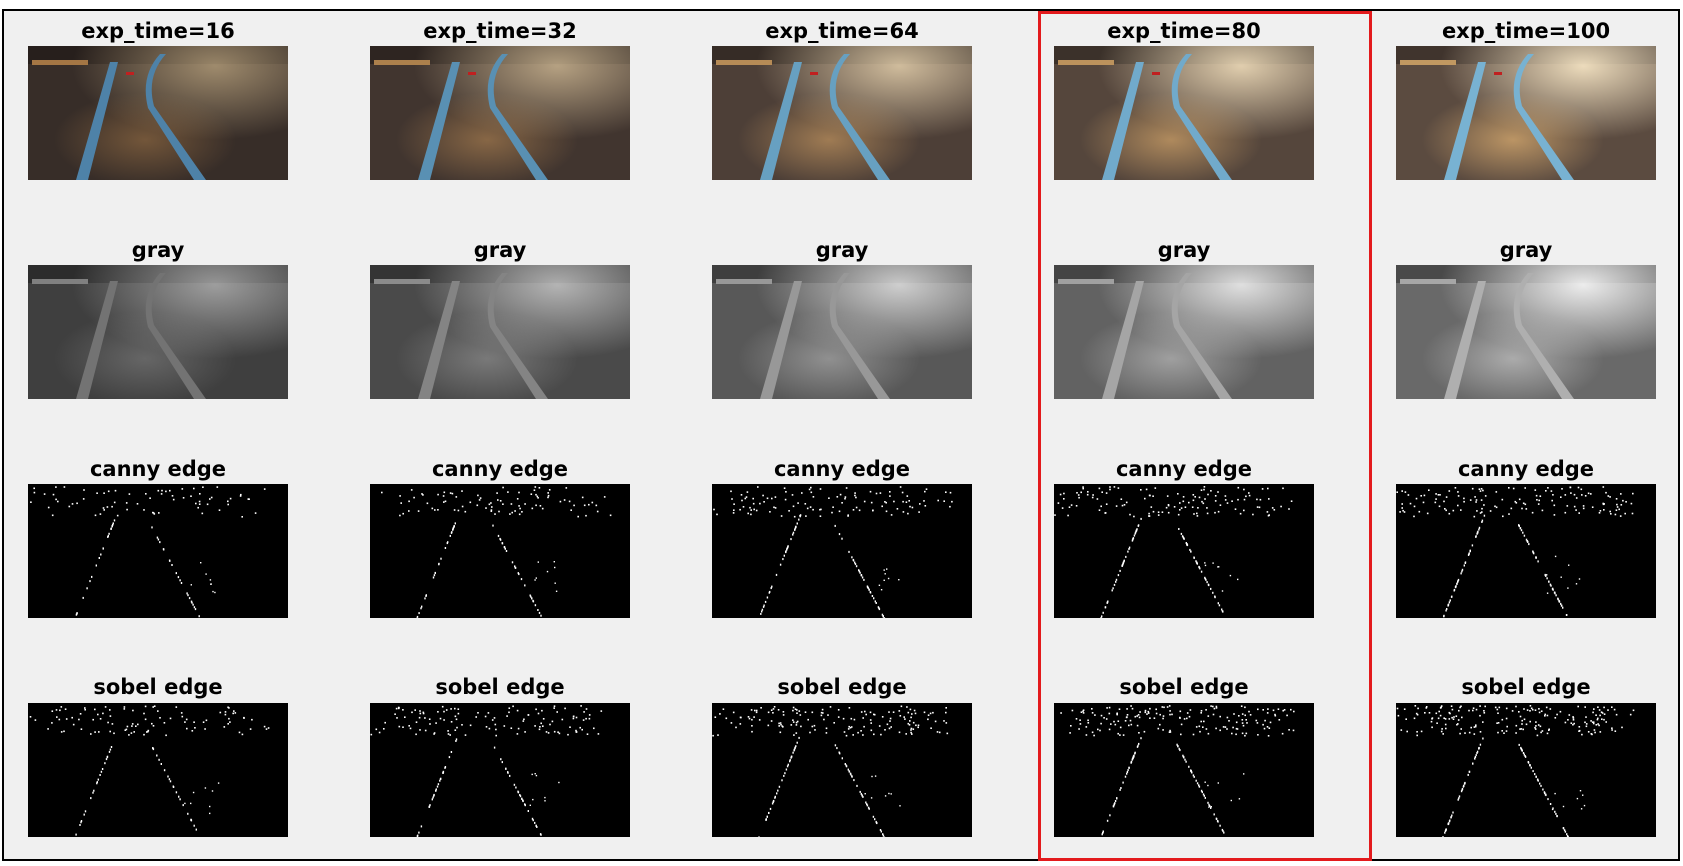  Describe the element at coordinates (500, 31) in the screenshot. I see `color-title: exp_time=32` at that location.